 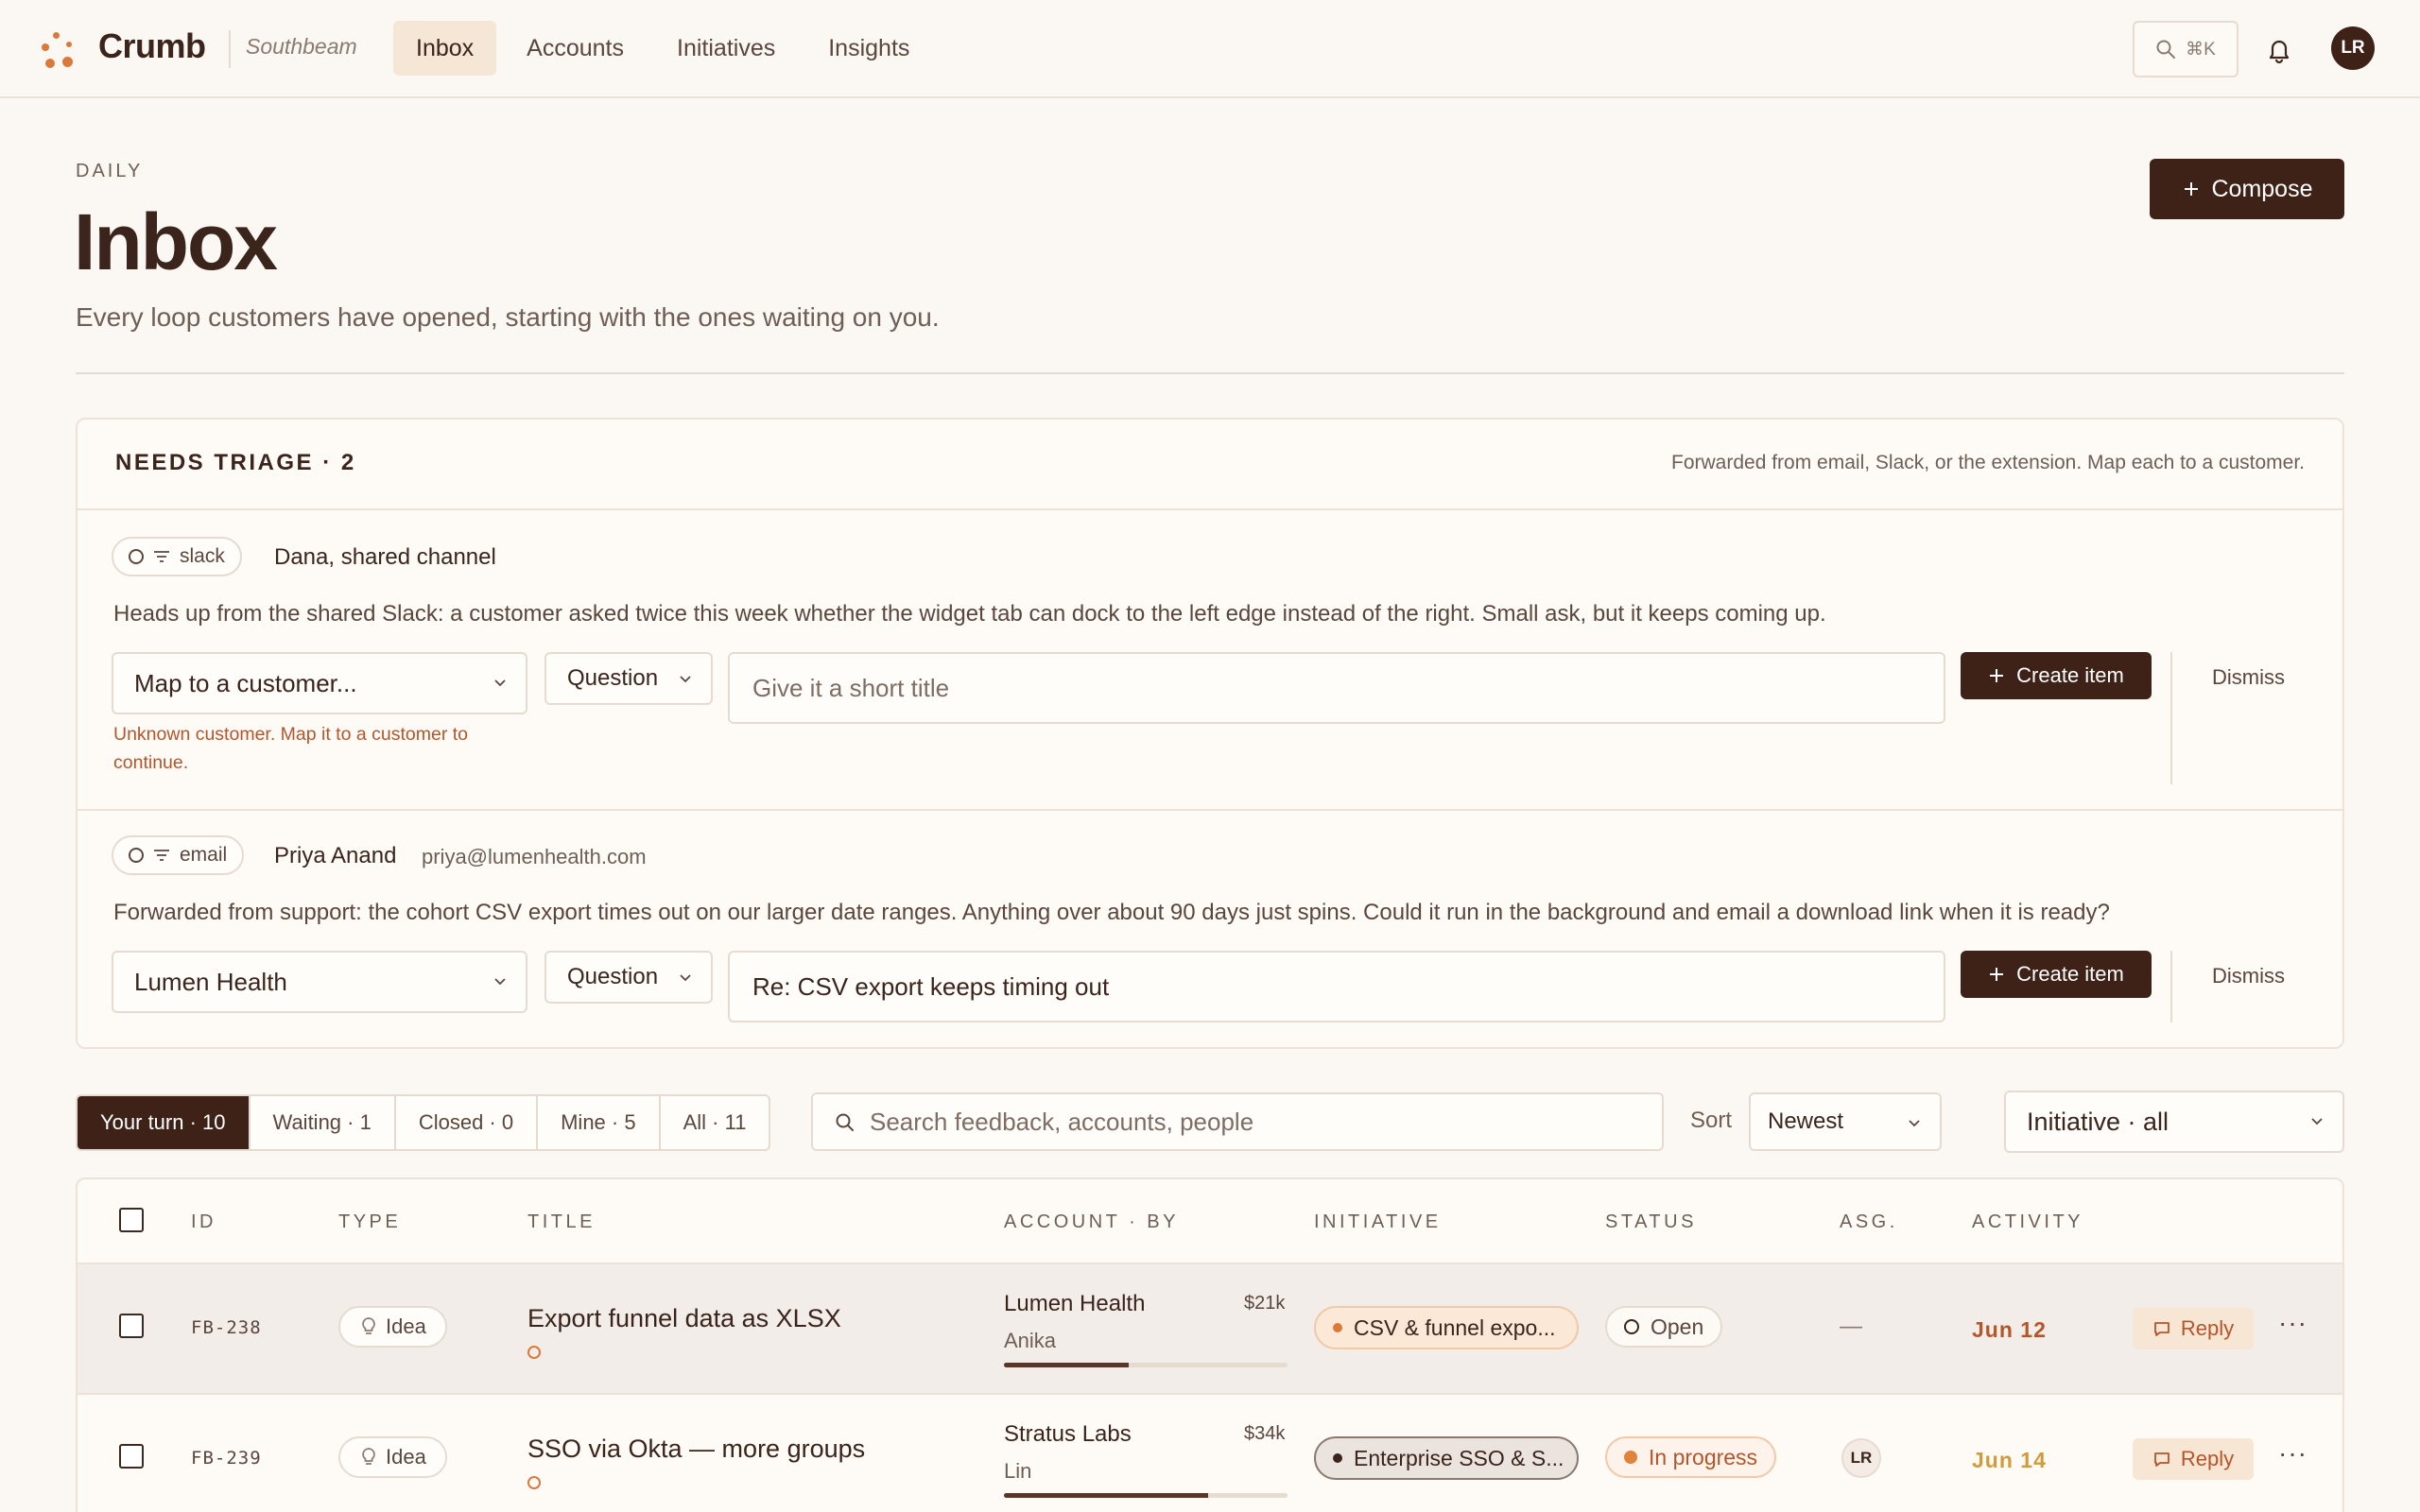 What do you see at coordinates (2166, 49) in the screenshot?
I see `search-icon` at bounding box center [2166, 49].